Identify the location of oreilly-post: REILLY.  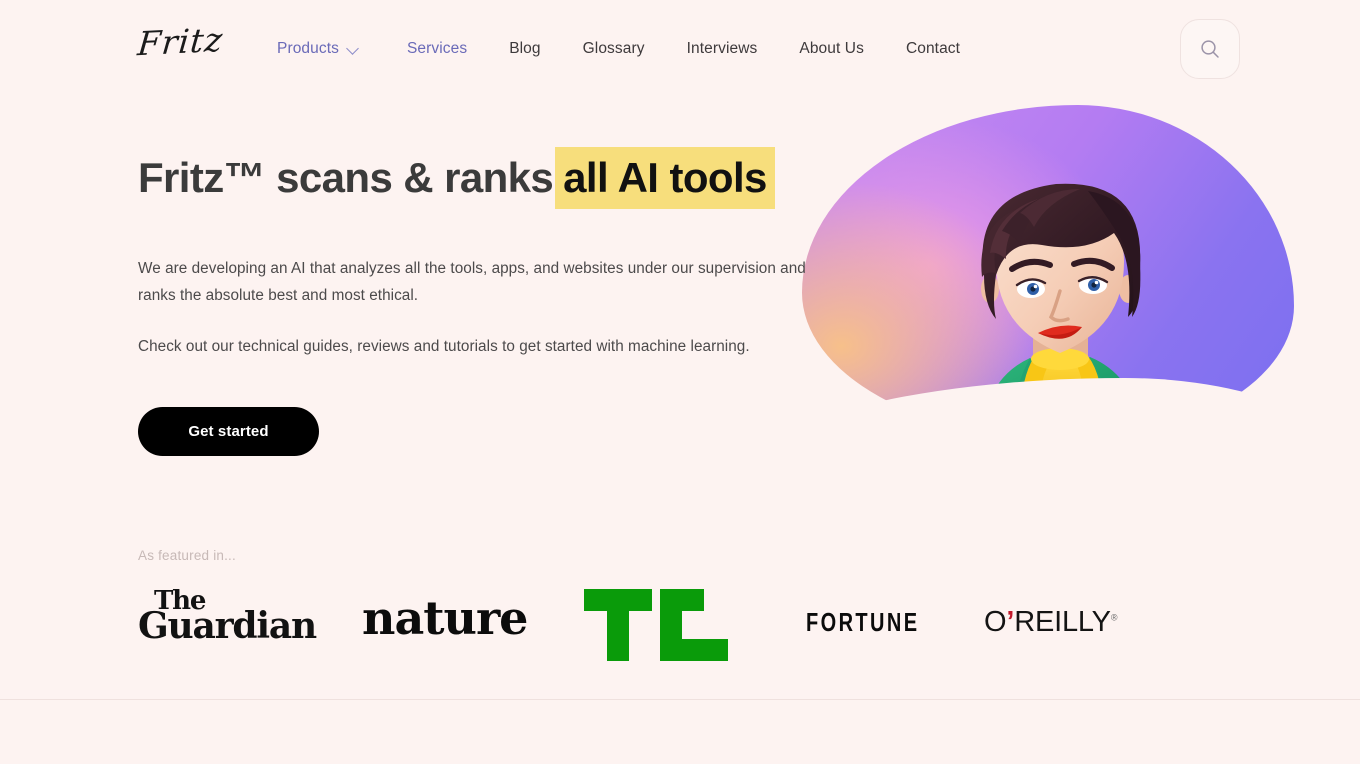
(1062, 622).